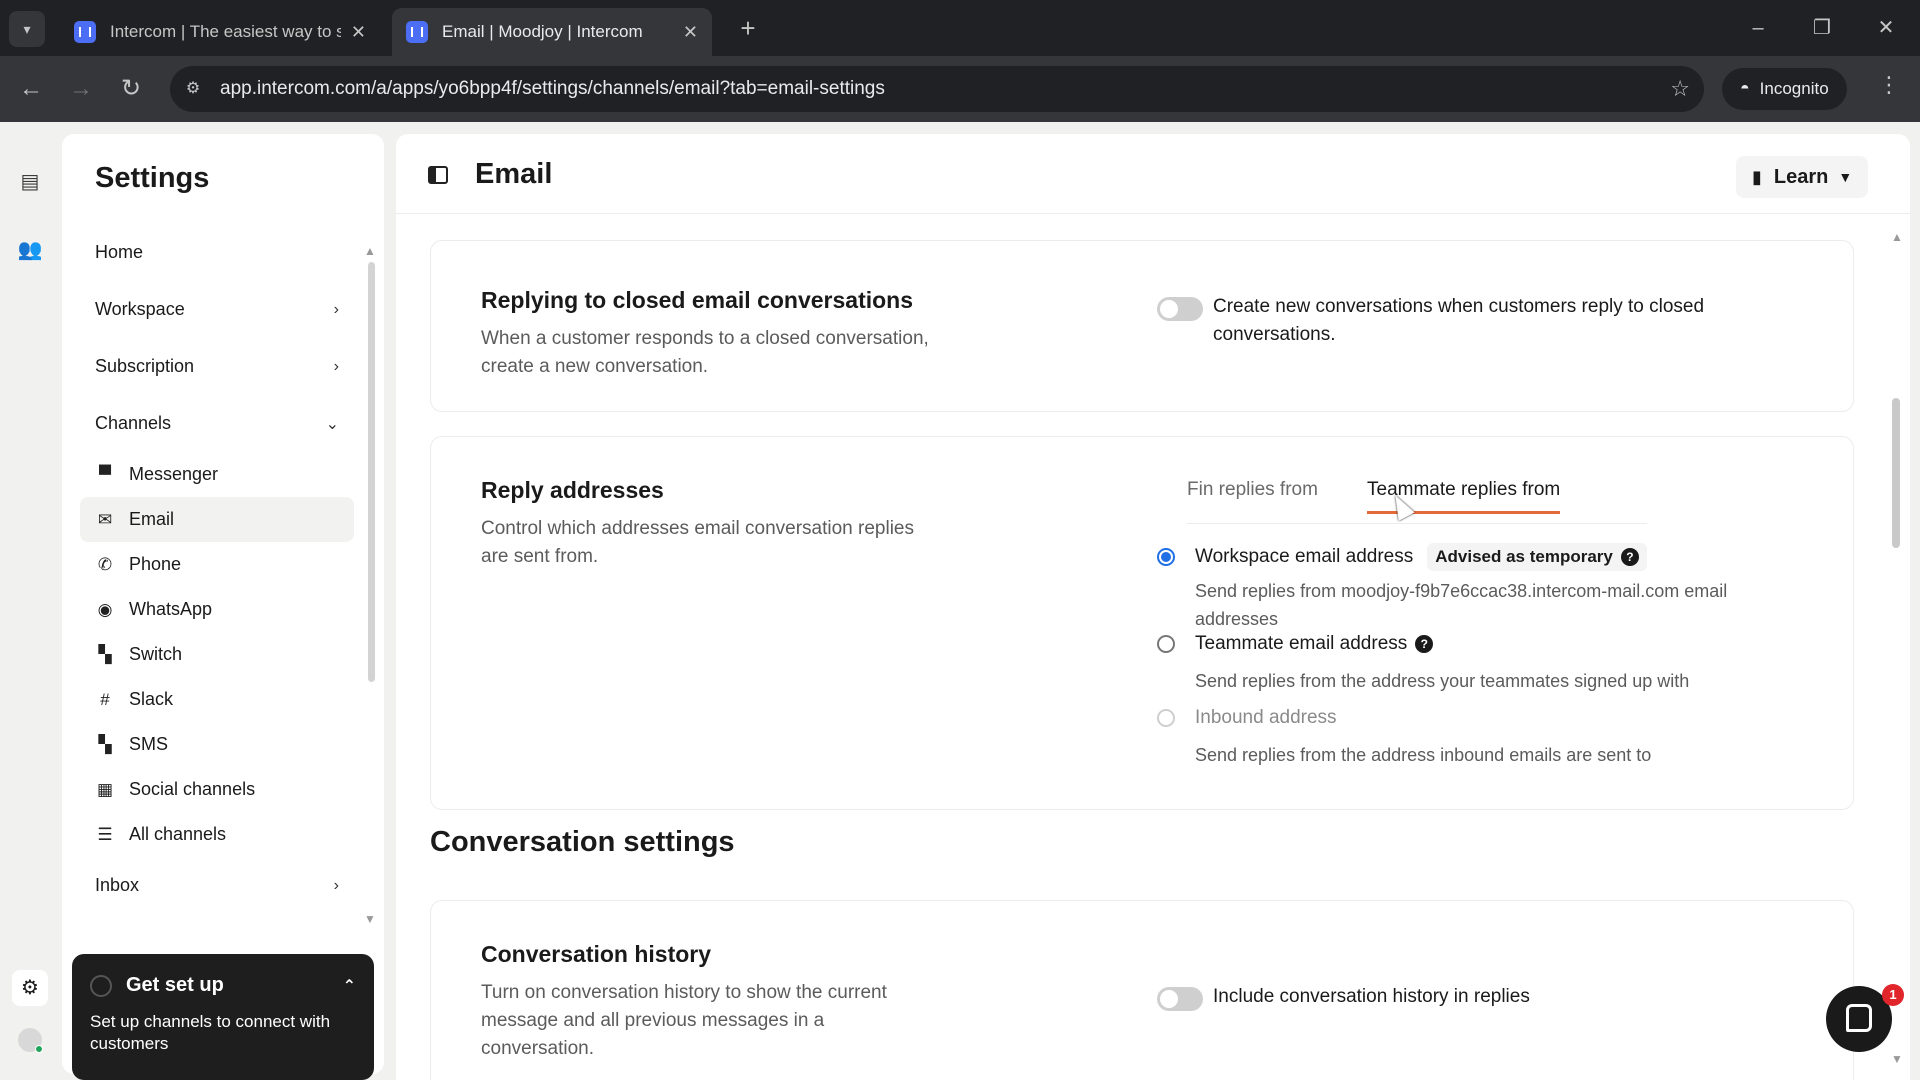 The height and width of the screenshot is (1080, 1920). Describe the element at coordinates (1417, 523) in the screenshot. I see `tab-divider` at that location.